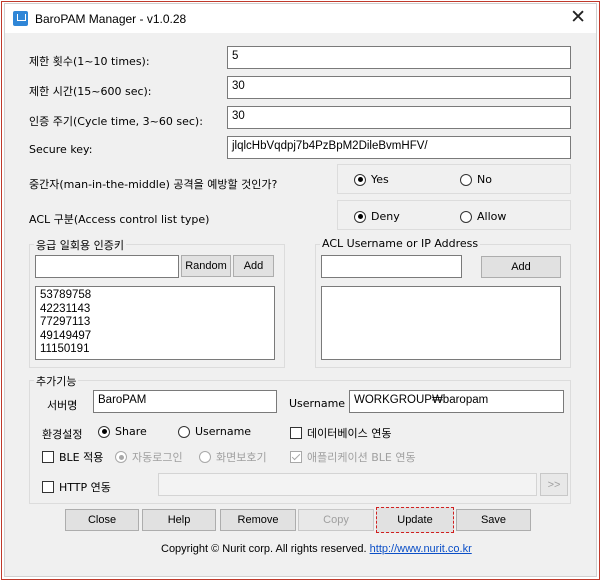 The image size is (601, 581). What do you see at coordinates (90, 91) in the screenshot?
I see `limit-time-label: 제한 시간(15~600 sec):` at bounding box center [90, 91].